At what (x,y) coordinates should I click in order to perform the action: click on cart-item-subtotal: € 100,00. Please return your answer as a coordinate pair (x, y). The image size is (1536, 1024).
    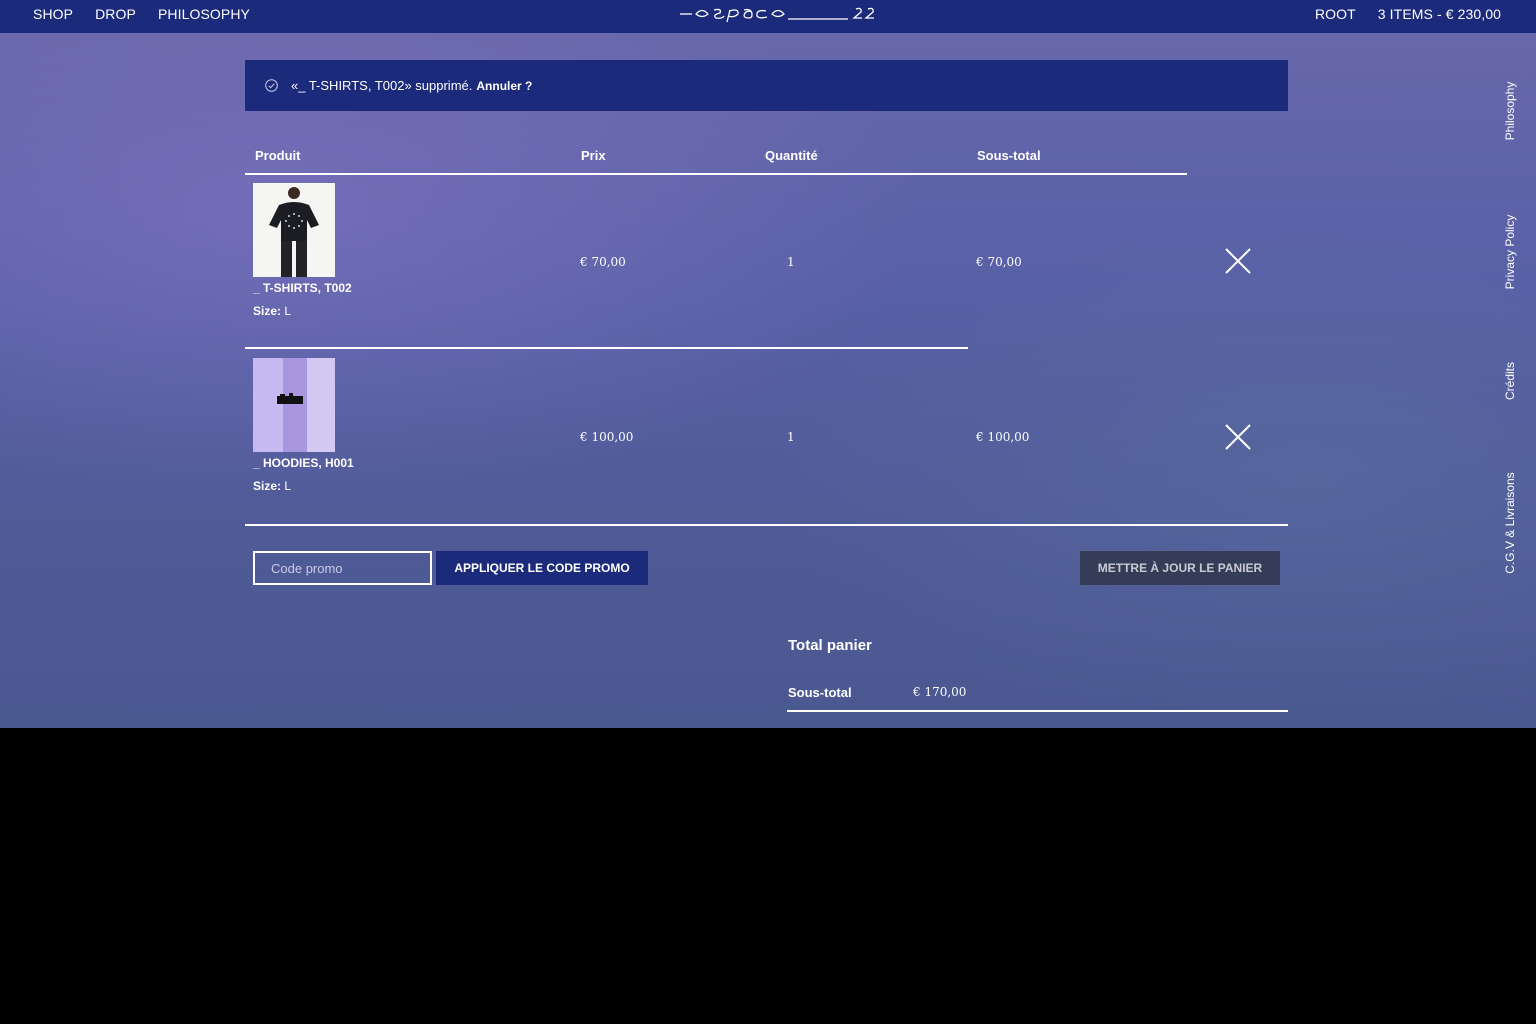
    Looking at the image, I should click on (1003, 437).